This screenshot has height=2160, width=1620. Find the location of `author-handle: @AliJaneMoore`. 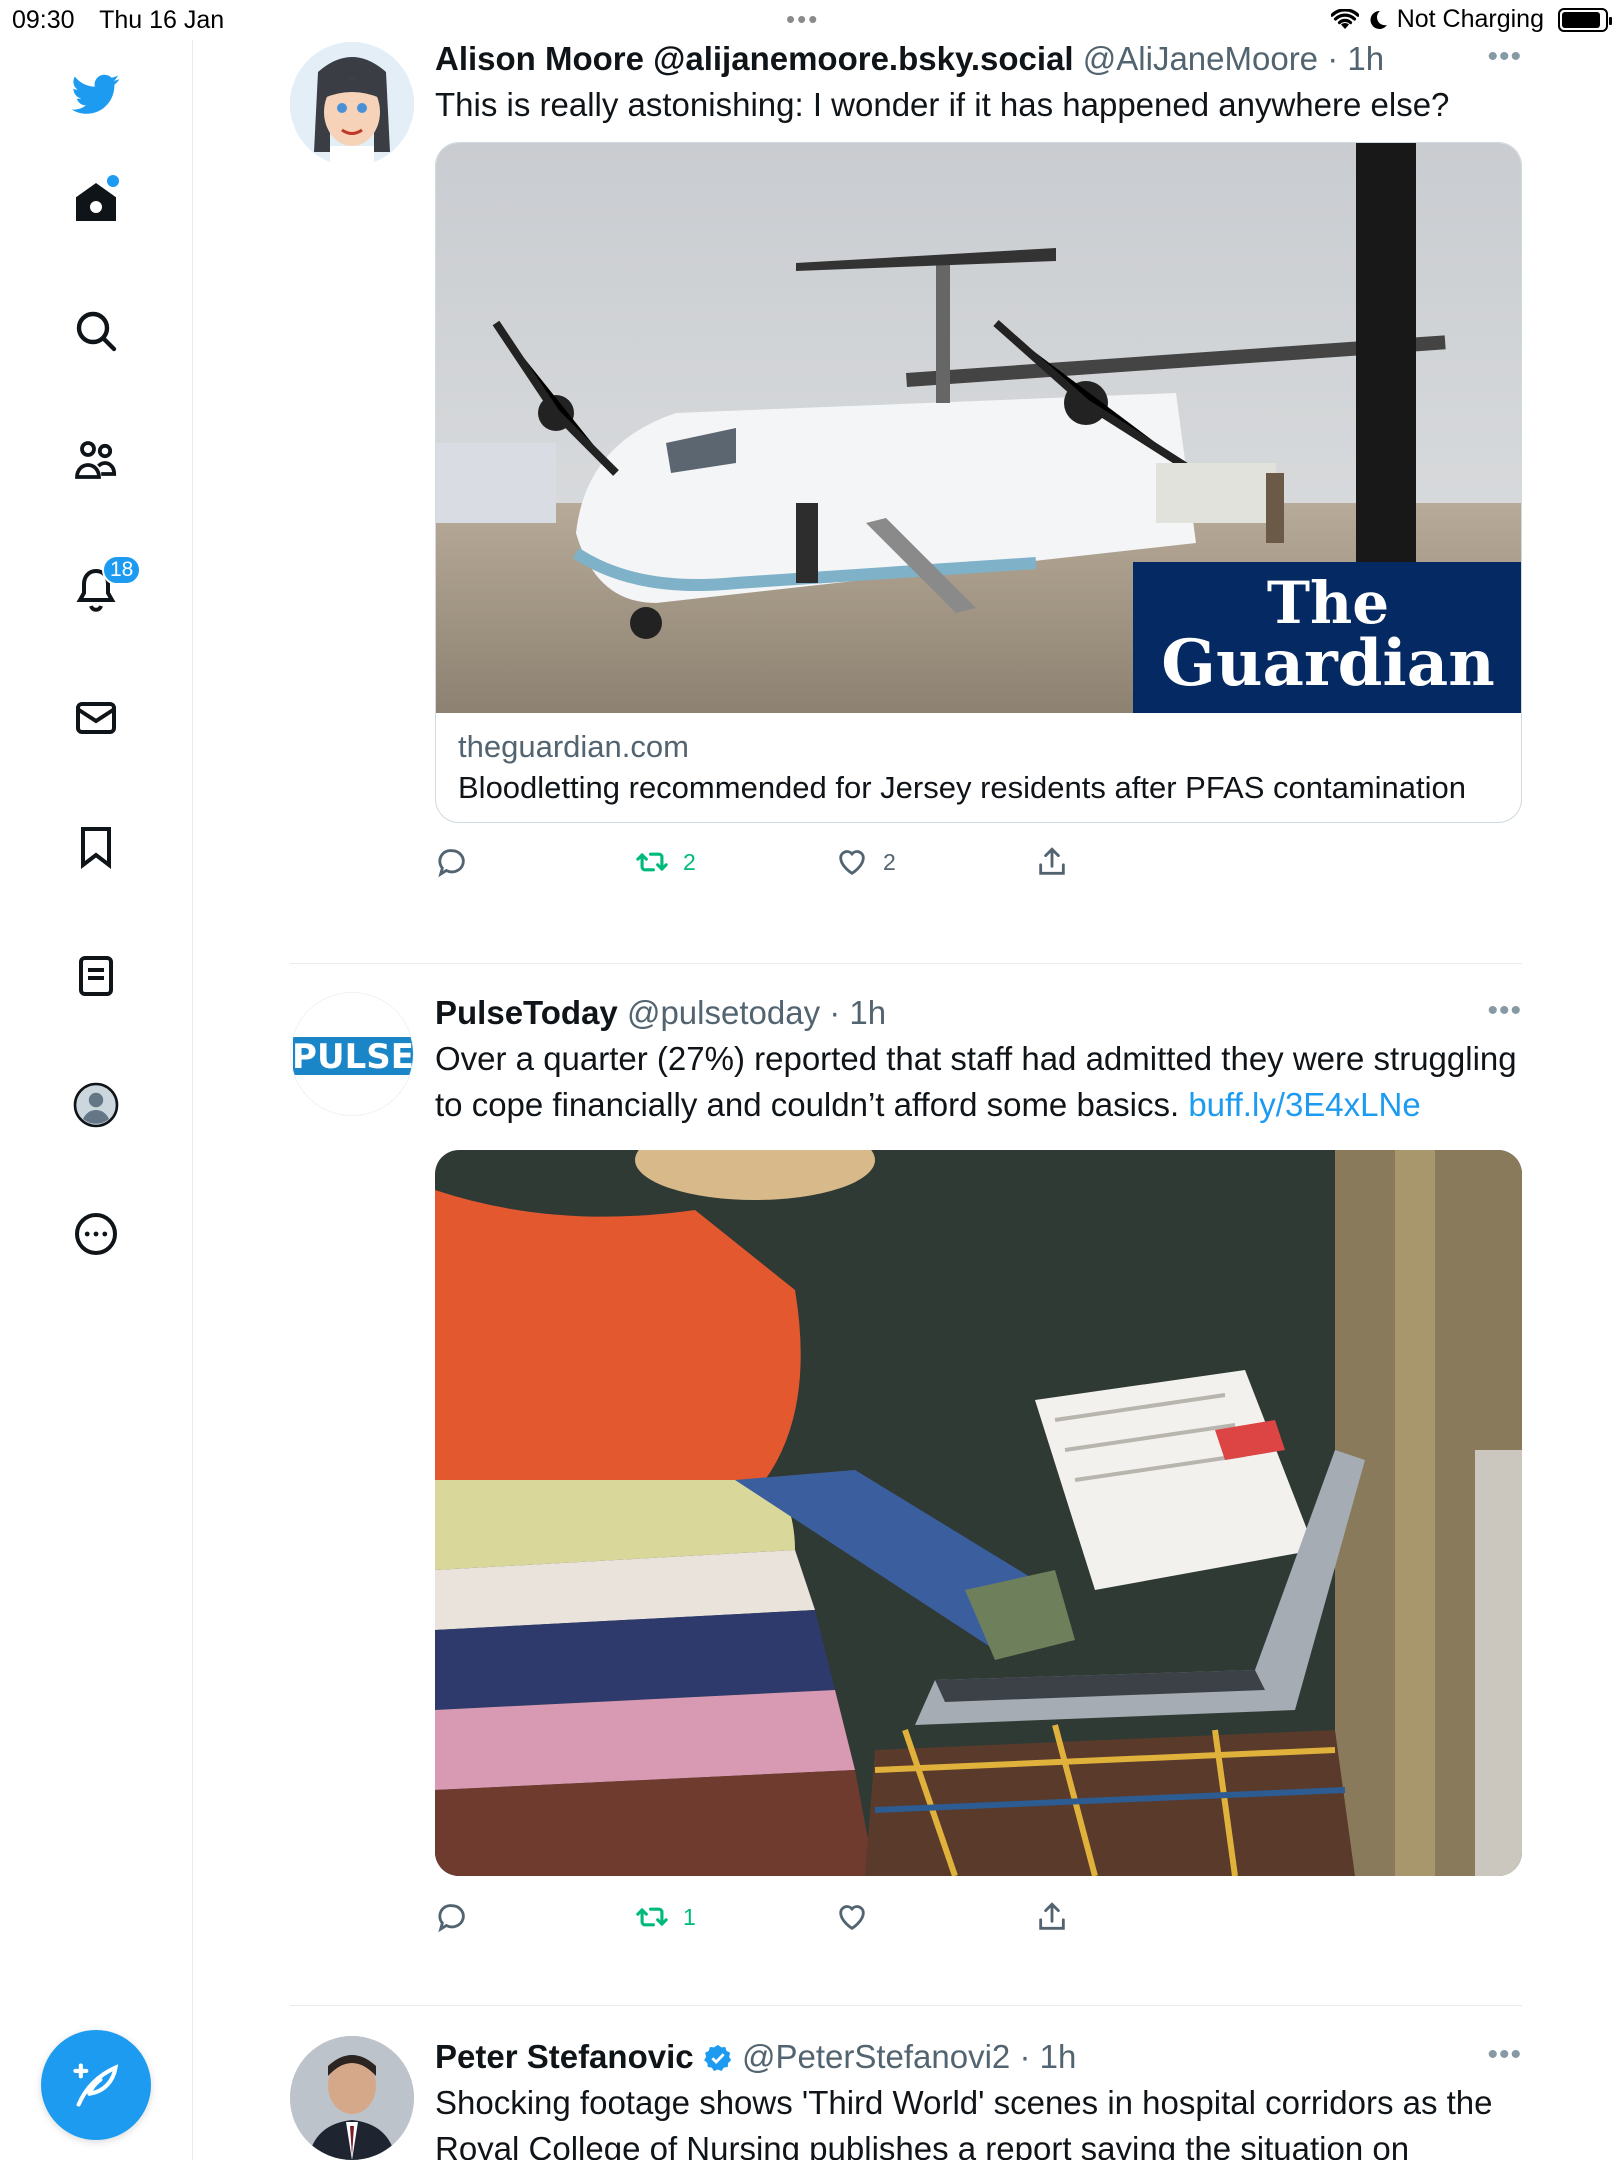

author-handle: @AliJaneMoore is located at coordinates (1200, 58).